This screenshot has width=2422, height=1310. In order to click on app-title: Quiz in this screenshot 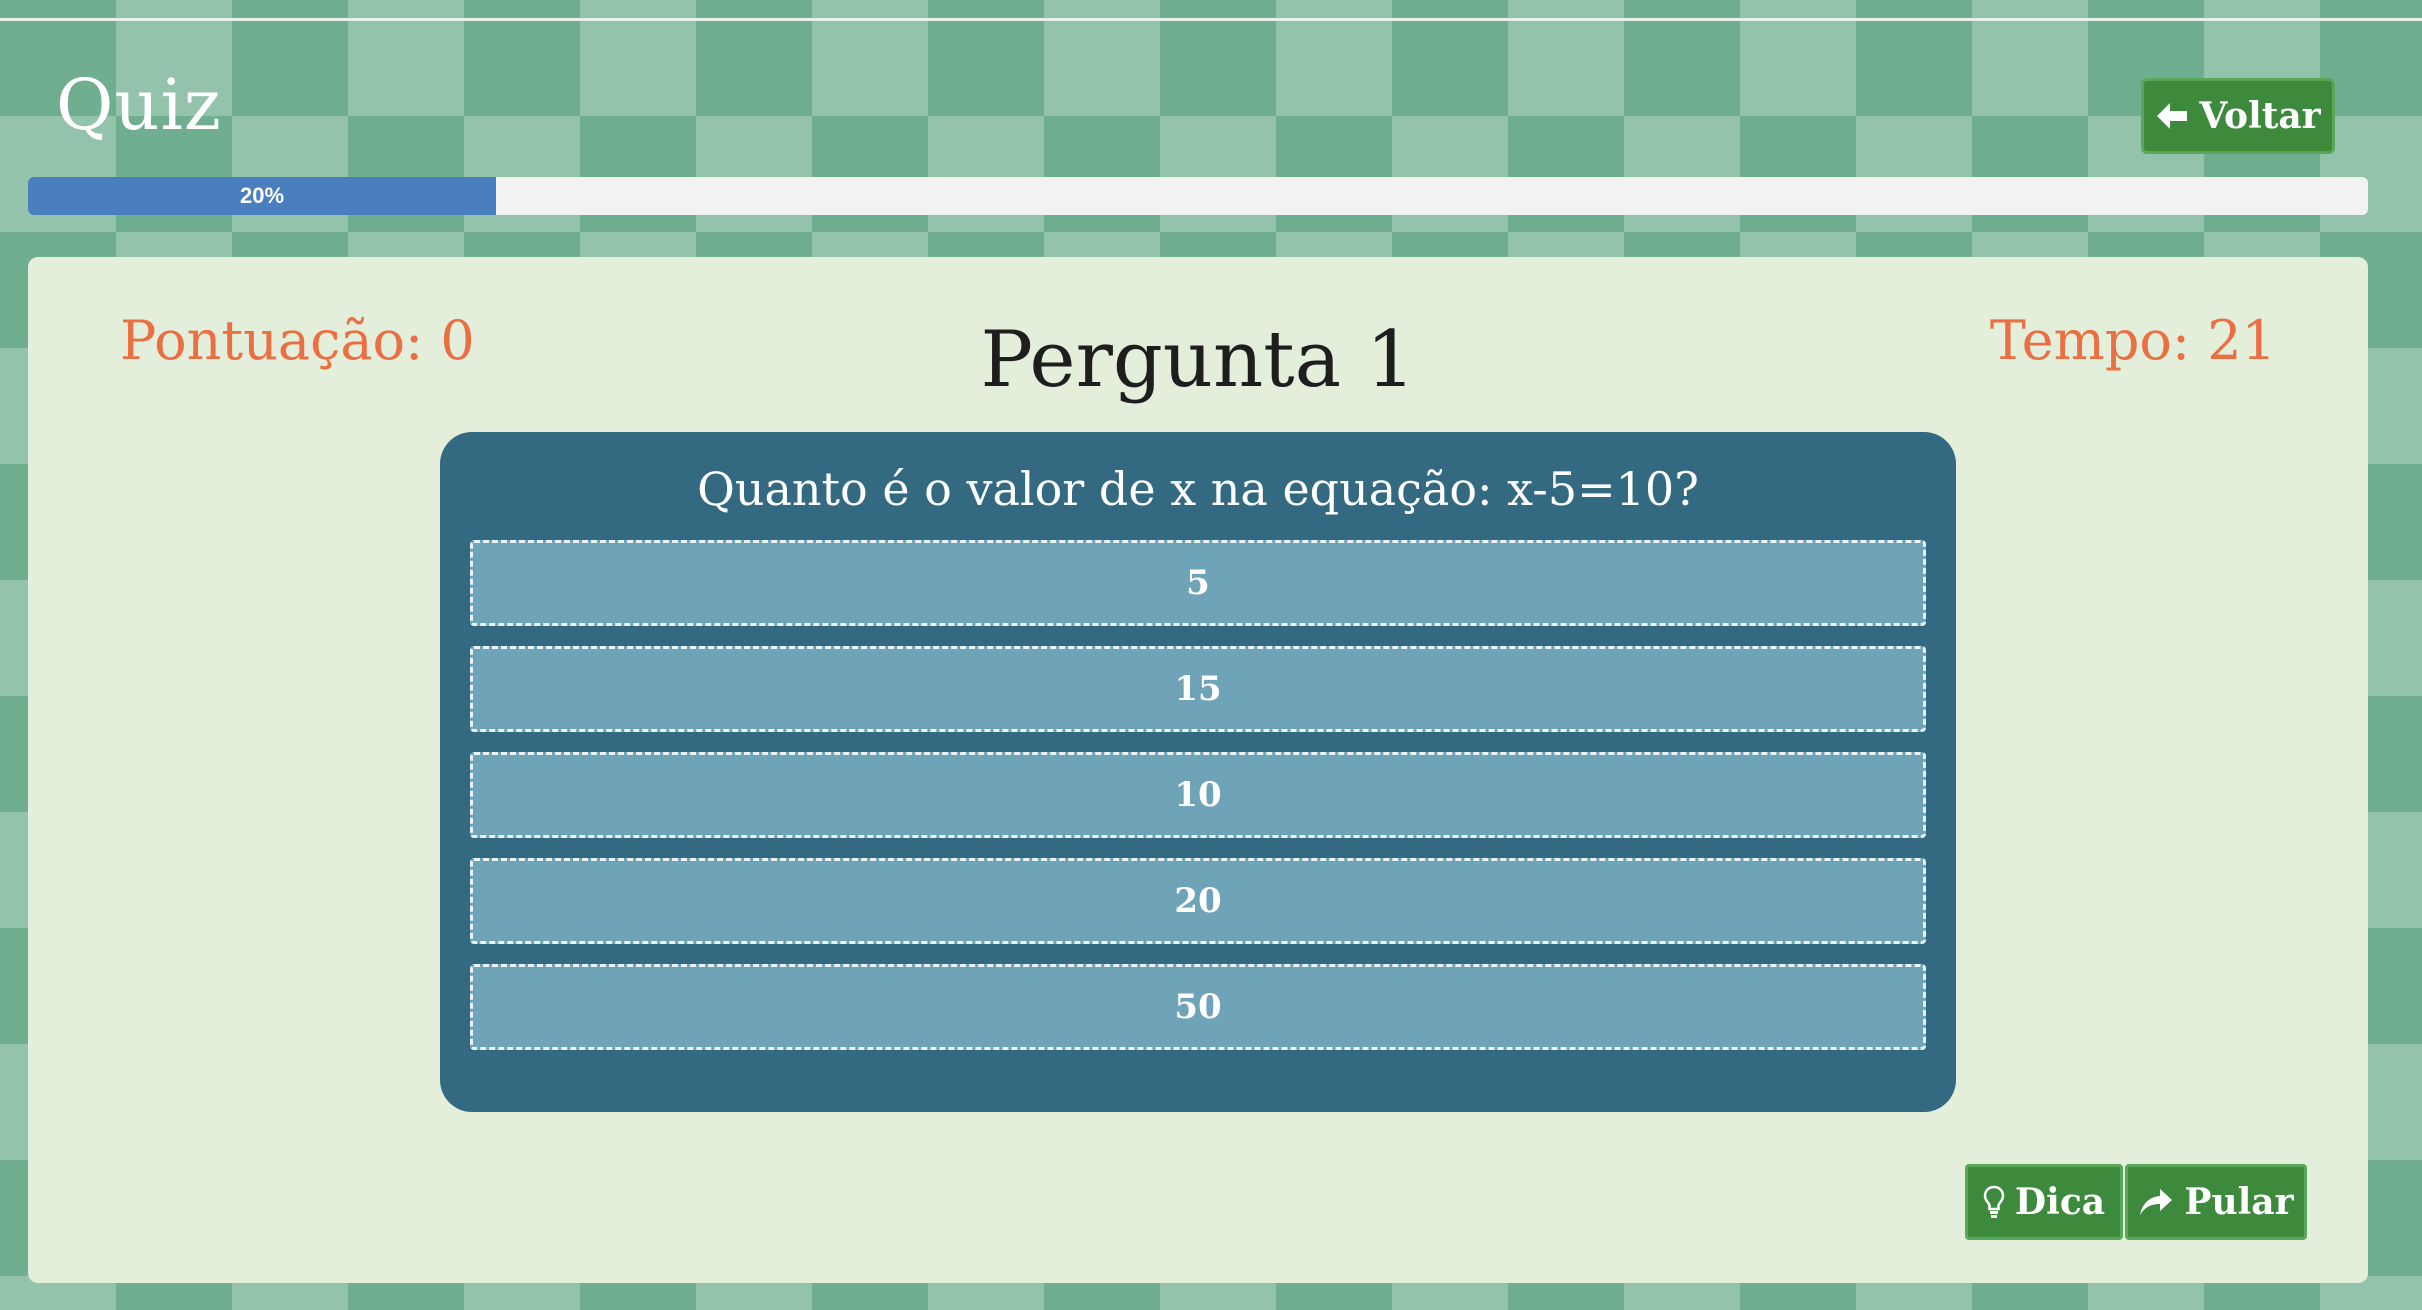, I will do `click(139, 105)`.